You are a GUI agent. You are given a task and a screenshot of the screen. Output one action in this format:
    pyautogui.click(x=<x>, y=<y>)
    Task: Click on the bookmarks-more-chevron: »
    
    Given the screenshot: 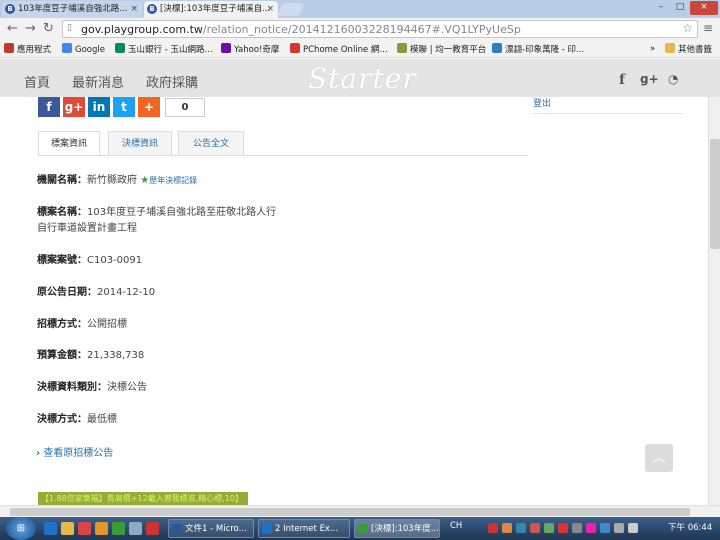 What is the action you would take?
    pyautogui.click(x=652, y=49)
    